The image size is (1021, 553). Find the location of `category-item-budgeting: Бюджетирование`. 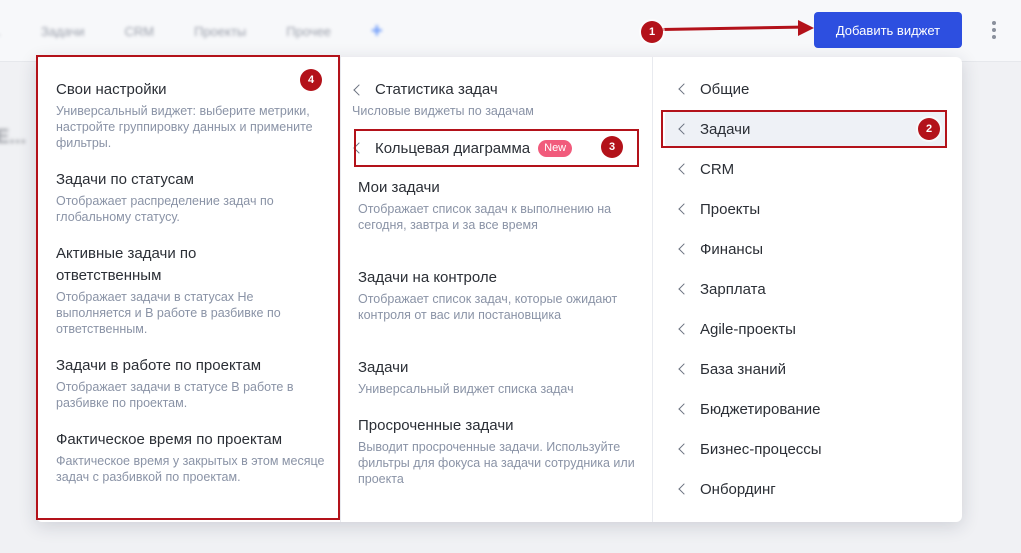

category-item-budgeting: Бюджетирование is located at coordinates (748, 409).